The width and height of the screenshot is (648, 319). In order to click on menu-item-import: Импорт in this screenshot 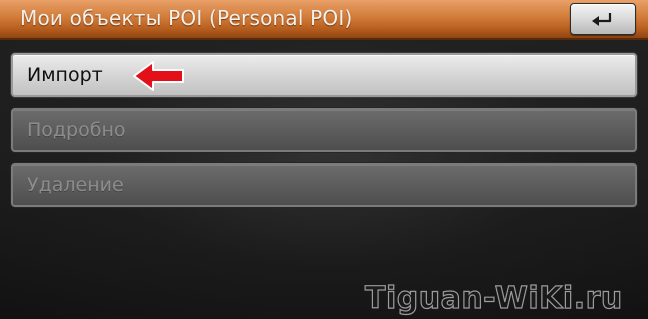, I will do `click(324, 75)`.